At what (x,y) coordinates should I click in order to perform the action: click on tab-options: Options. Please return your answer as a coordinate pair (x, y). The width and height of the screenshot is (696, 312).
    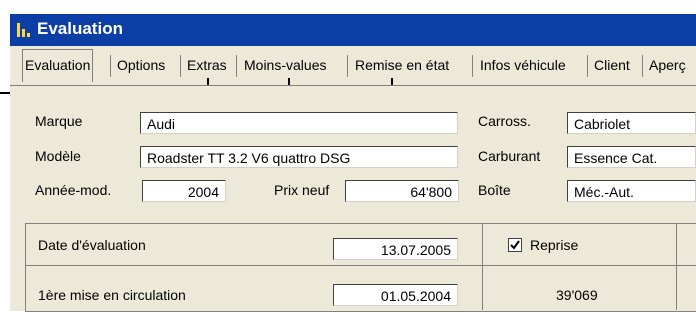
    Looking at the image, I should click on (141, 65).